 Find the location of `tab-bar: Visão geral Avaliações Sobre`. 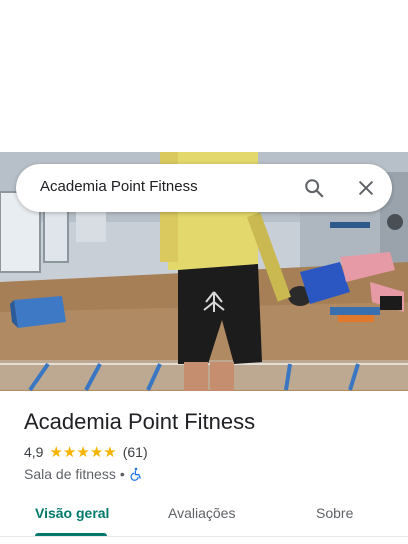

tab-bar: Visão geral Avaliações Sobre is located at coordinates (204, 515).